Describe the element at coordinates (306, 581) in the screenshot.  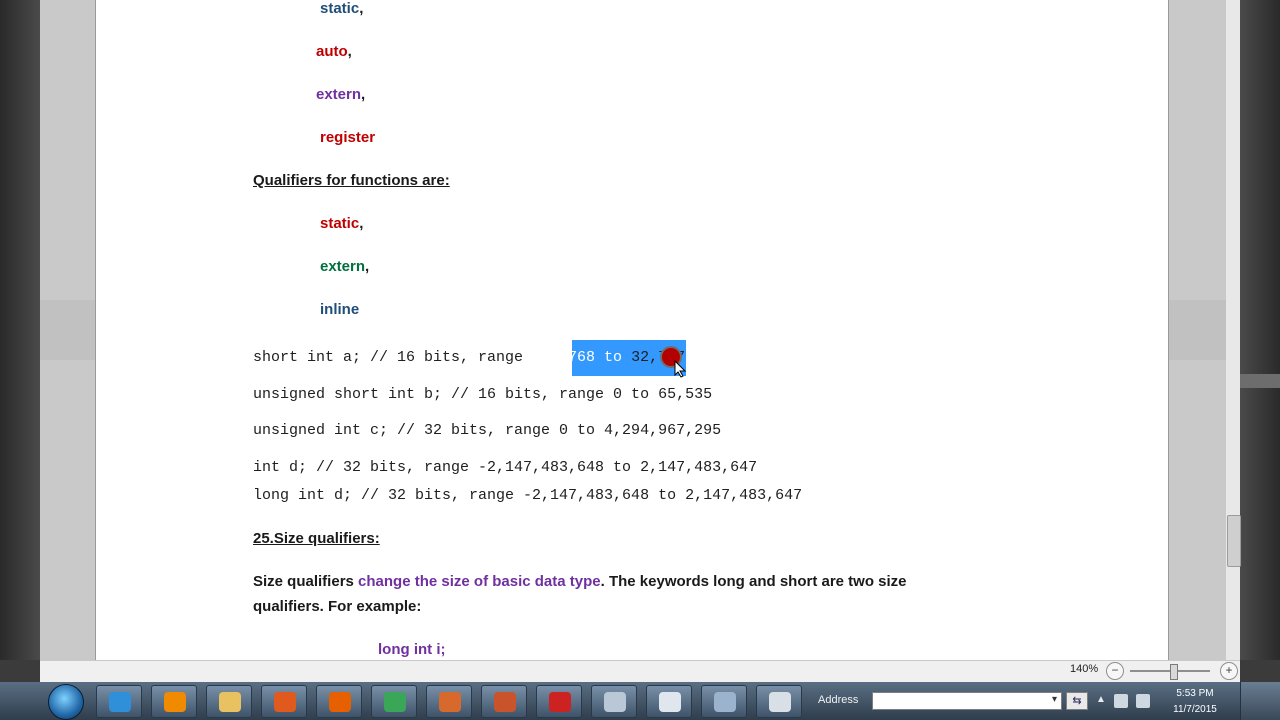
I see `para-text: Size qualifiers` at that location.